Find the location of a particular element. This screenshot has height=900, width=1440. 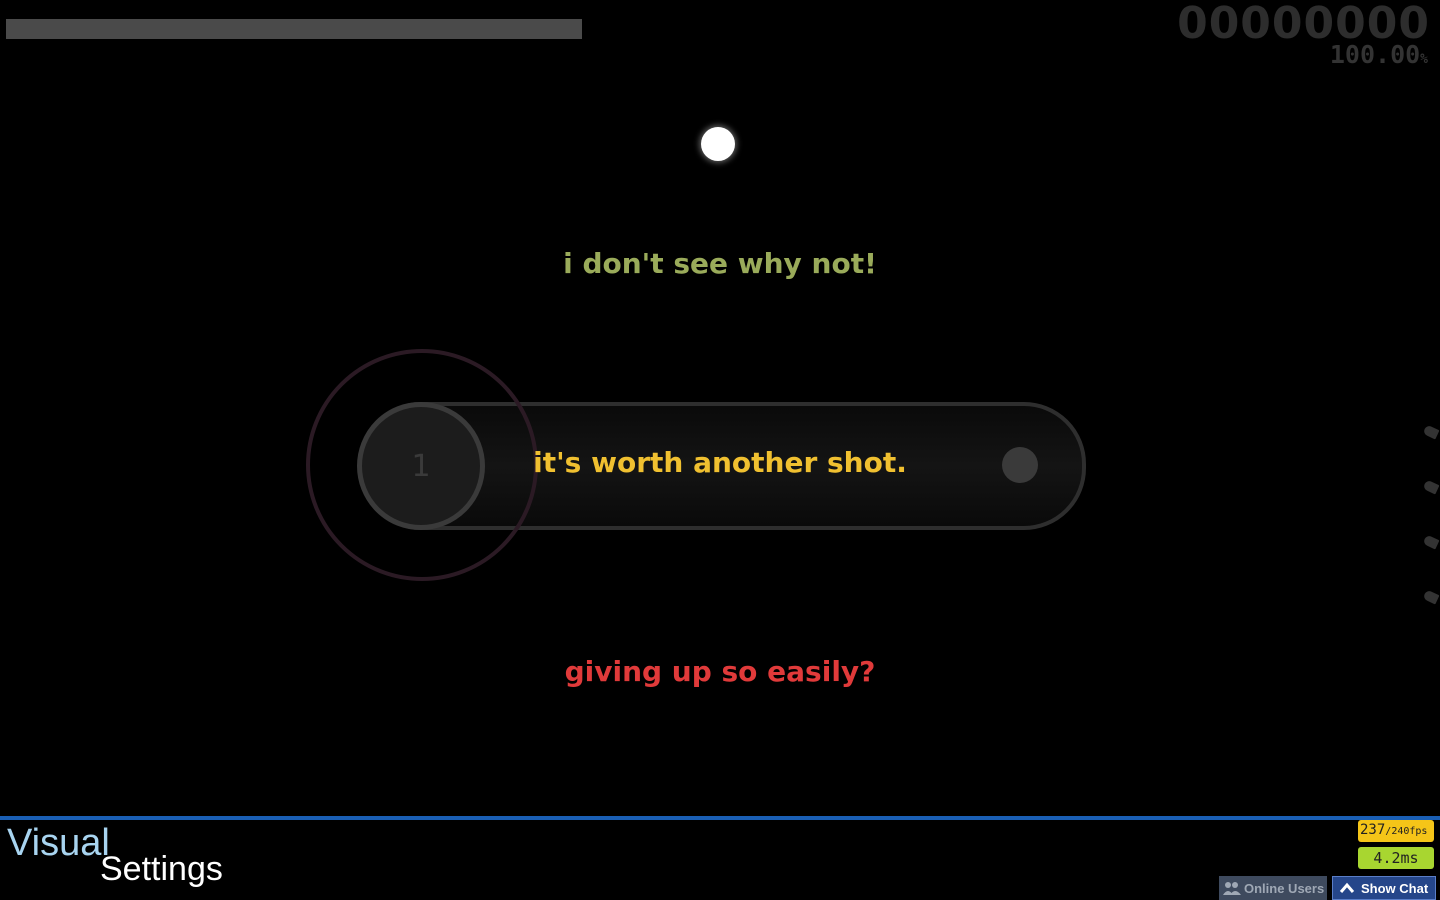

accuracy-display: 100.00% is located at coordinates (1379, 54).